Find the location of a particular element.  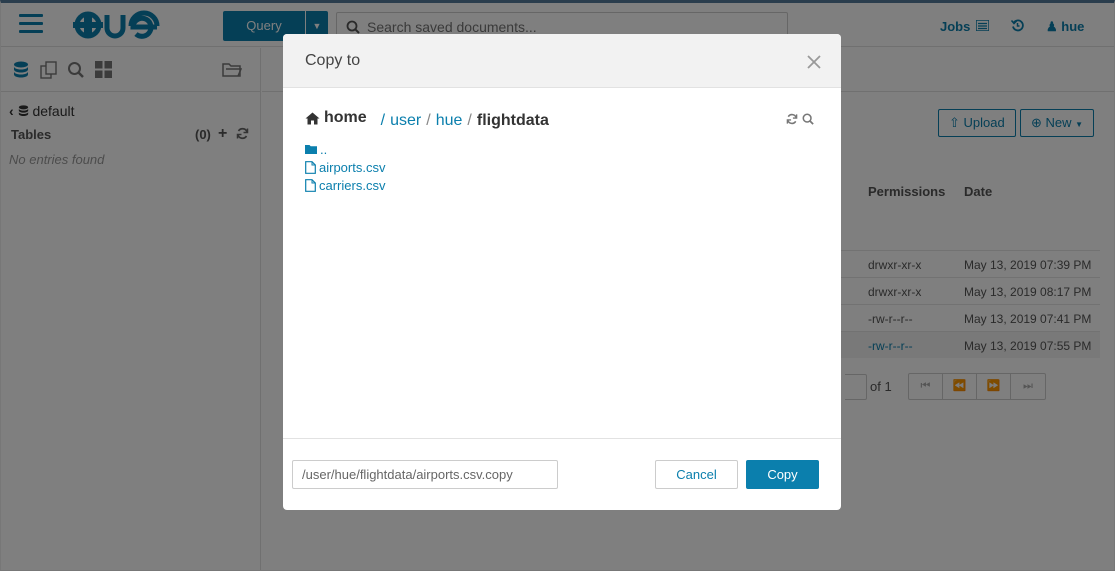

breadcrumb-user: user is located at coordinates (405, 121).